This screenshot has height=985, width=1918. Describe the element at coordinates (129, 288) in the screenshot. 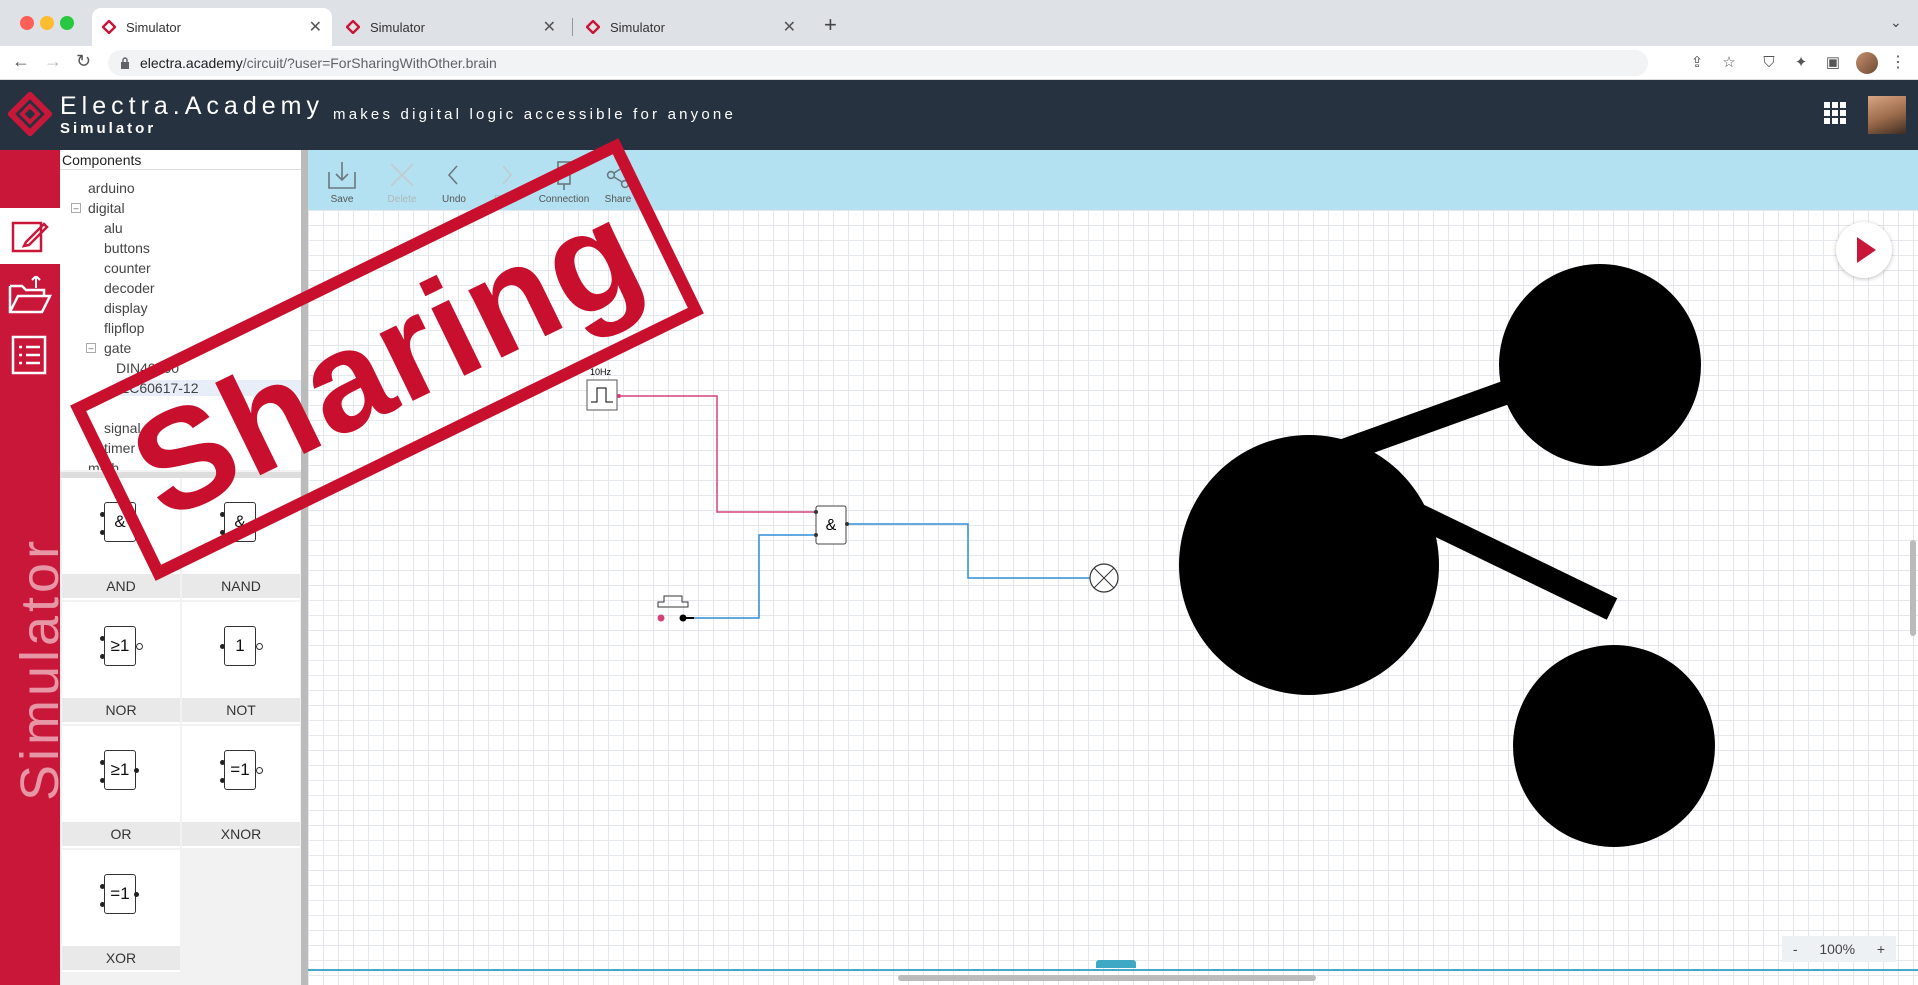

I see `tree-item-decoder: decoder` at that location.